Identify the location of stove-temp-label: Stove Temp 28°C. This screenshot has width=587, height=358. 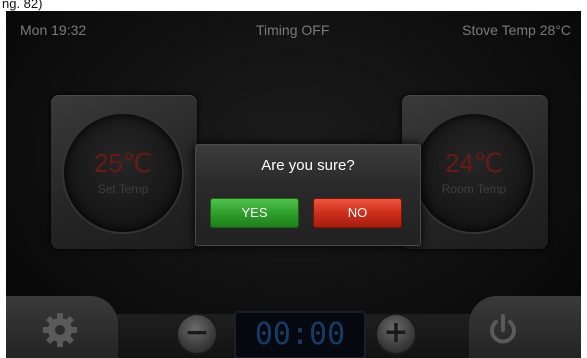
(516, 30).